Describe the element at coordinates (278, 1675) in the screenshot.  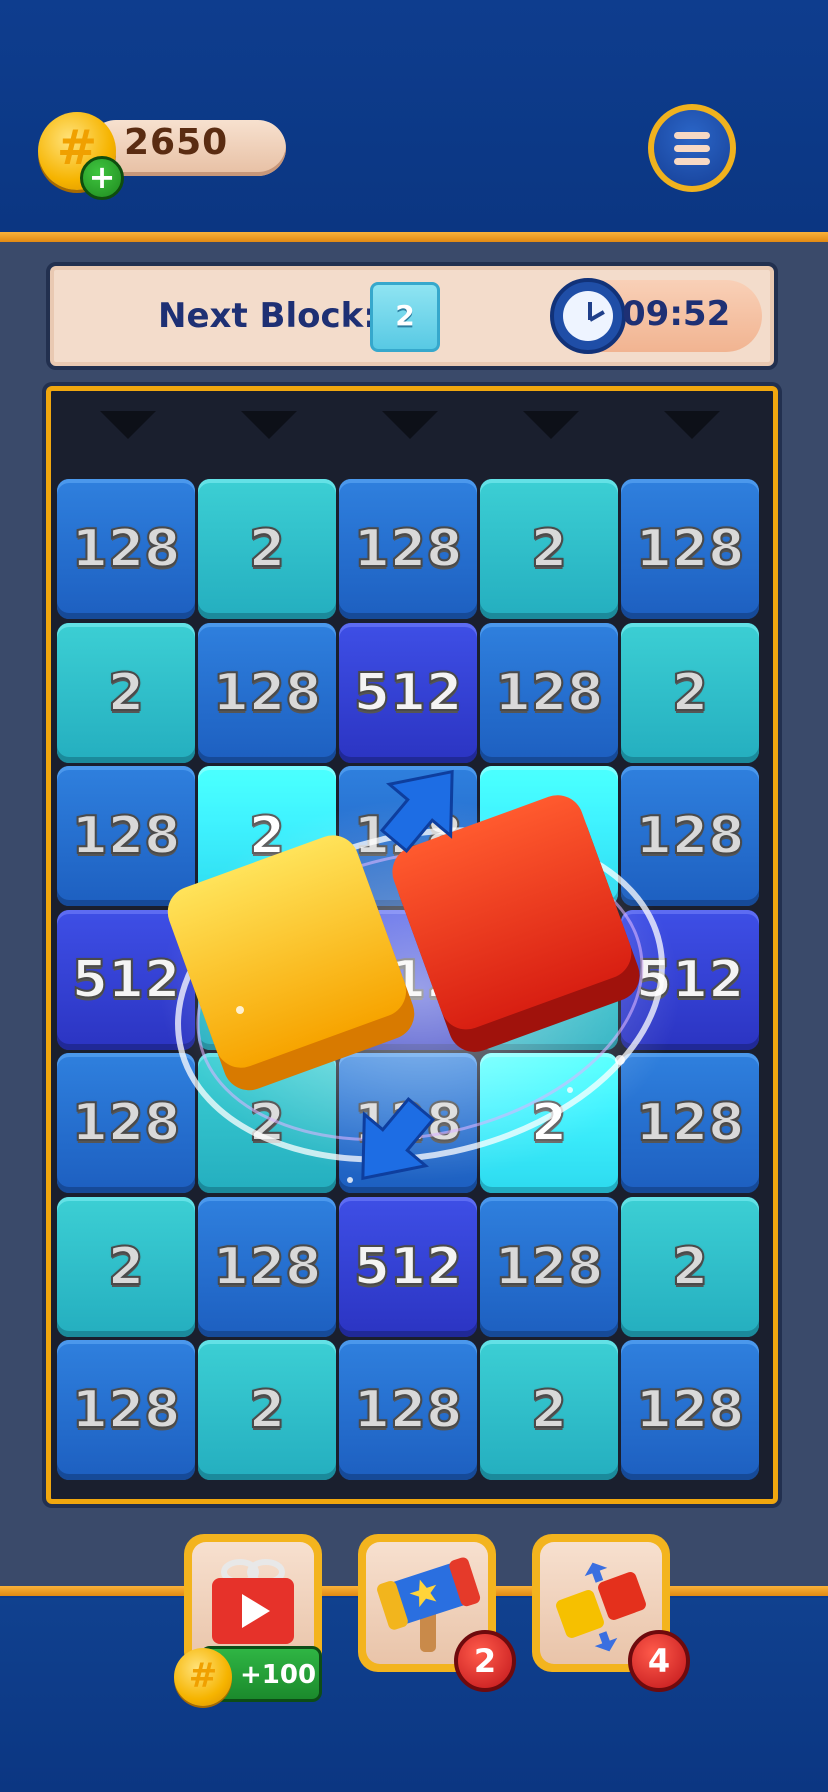
I see `reward-amount: +100` at that location.